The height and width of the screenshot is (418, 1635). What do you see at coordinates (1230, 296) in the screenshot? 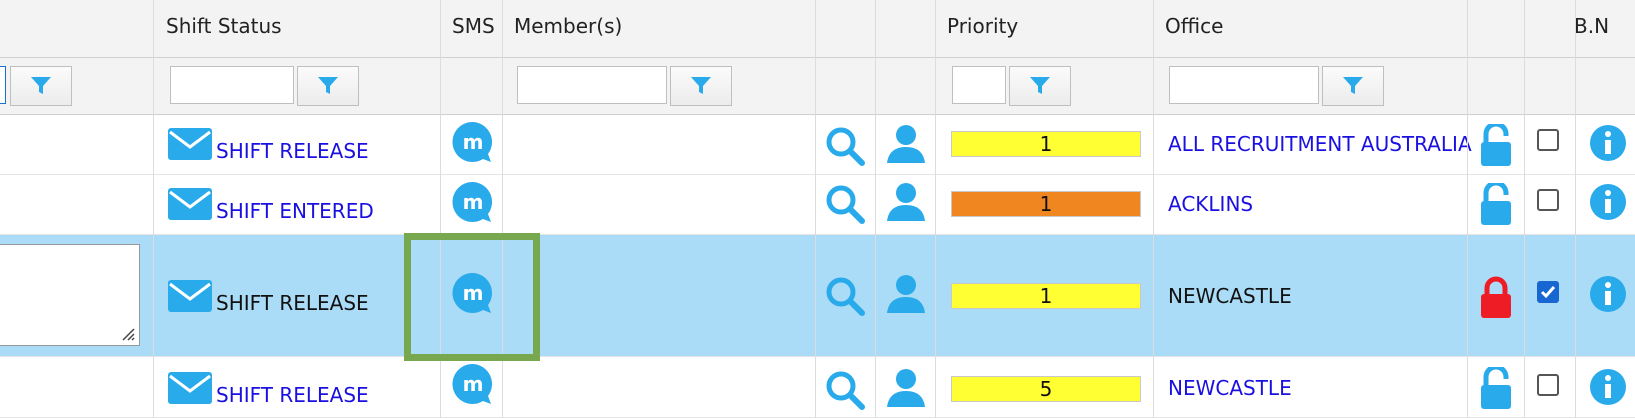
I see `office-text: NEWCASTLE` at bounding box center [1230, 296].